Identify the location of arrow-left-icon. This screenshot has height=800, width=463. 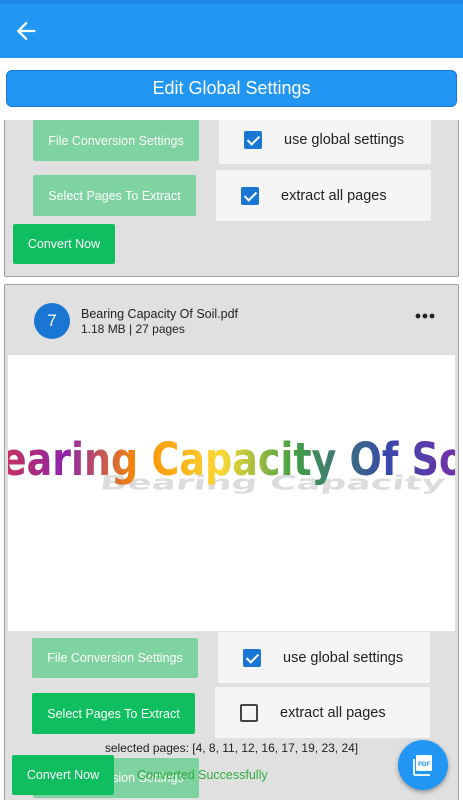
(26, 31).